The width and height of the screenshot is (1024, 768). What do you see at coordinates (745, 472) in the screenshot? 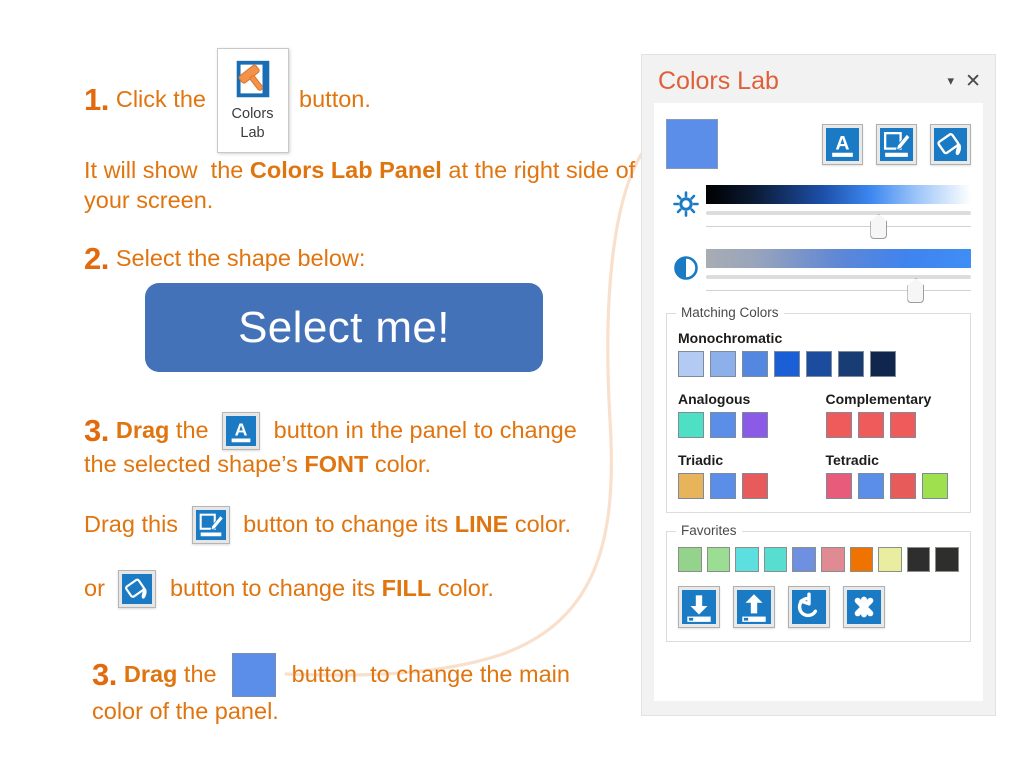
I see `triadic-column: Triadic` at bounding box center [745, 472].